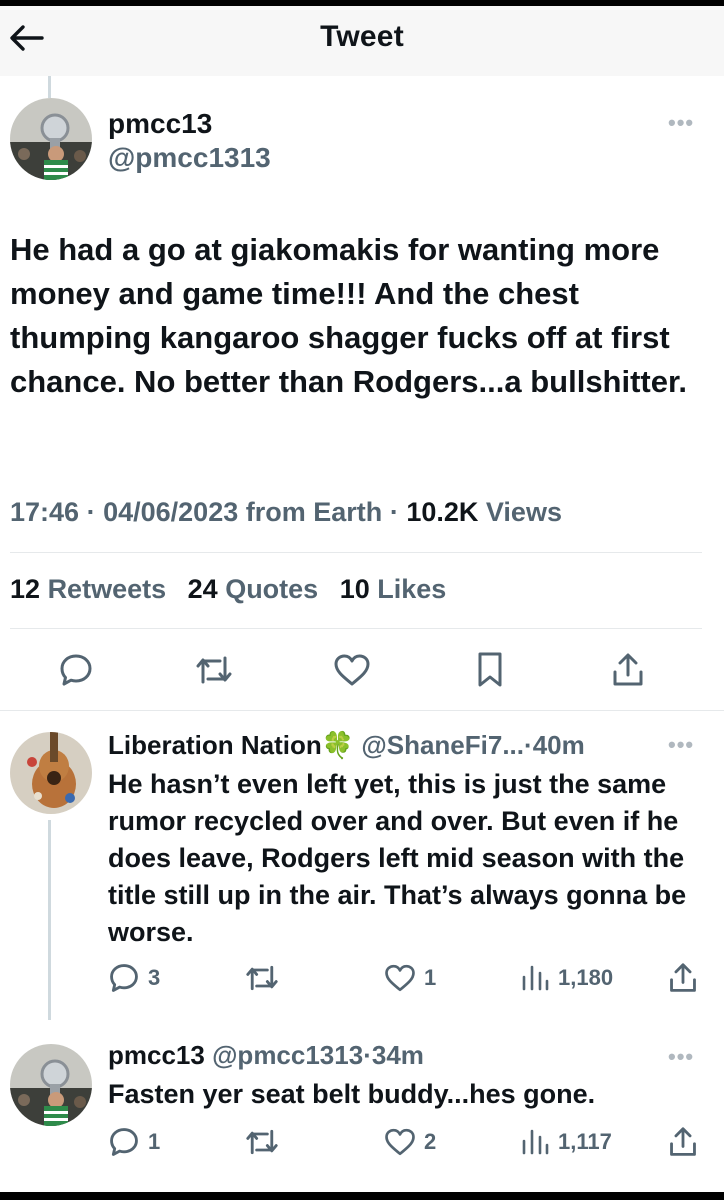 This screenshot has width=724, height=1200. I want to click on reply-action-bar: 3 1 1,180, so click(362, 978).